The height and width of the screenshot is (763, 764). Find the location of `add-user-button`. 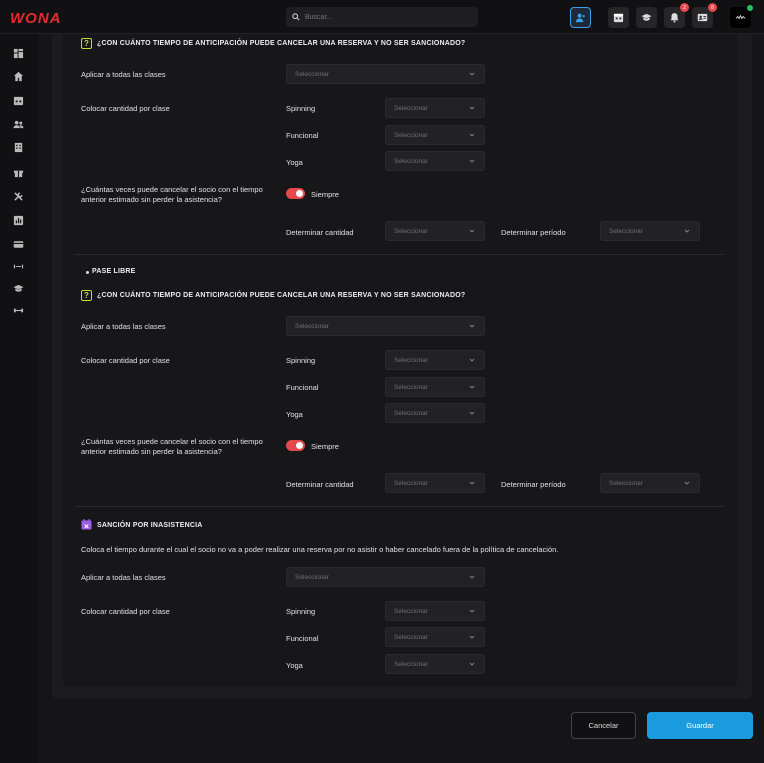

add-user-button is located at coordinates (580, 17).